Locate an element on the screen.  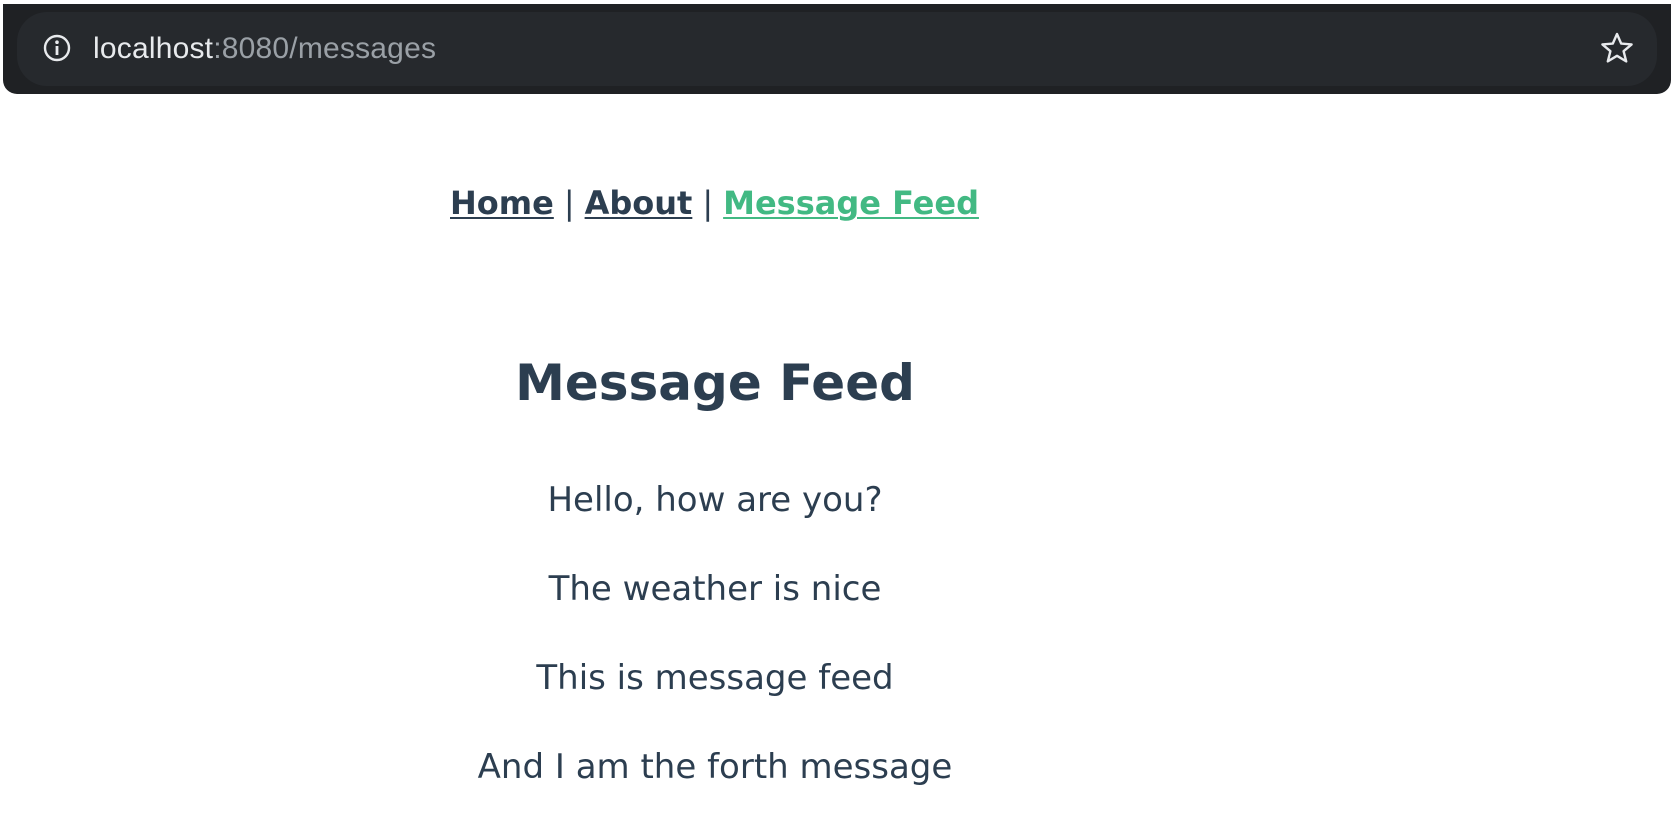
message-item: Hello, how are you? is located at coordinates (715, 500).